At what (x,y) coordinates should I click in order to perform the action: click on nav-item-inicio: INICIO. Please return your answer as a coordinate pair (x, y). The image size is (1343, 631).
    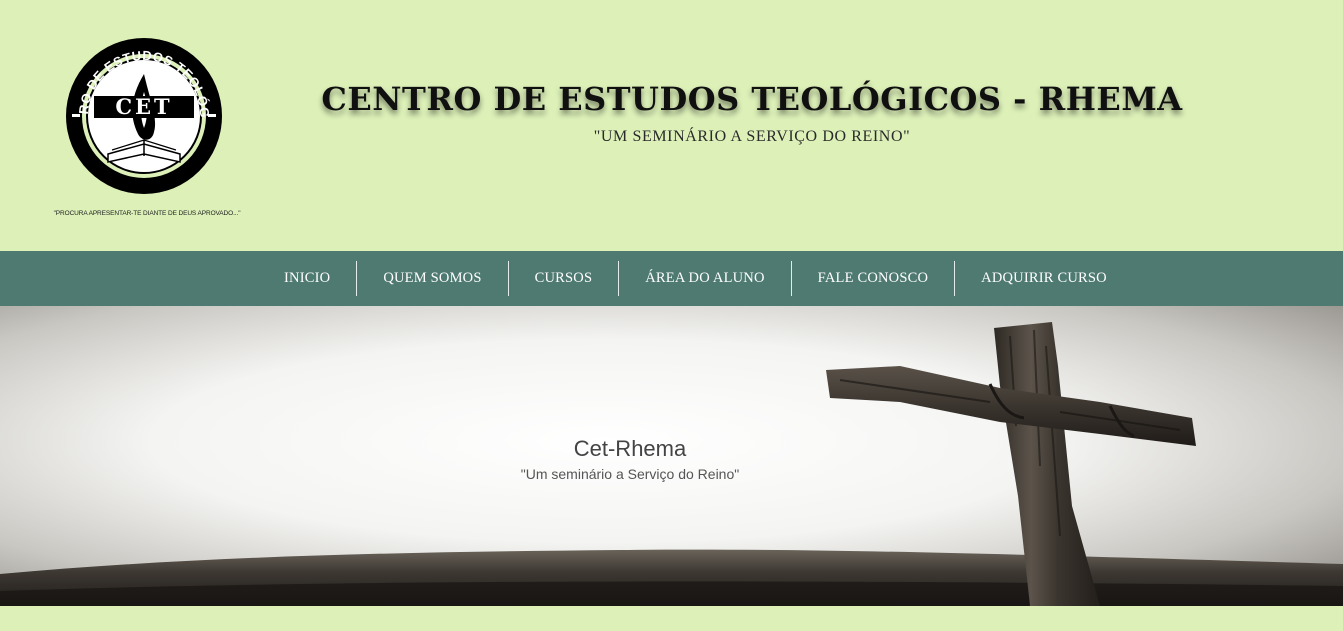
    Looking at the image, I should click on (308, 278).